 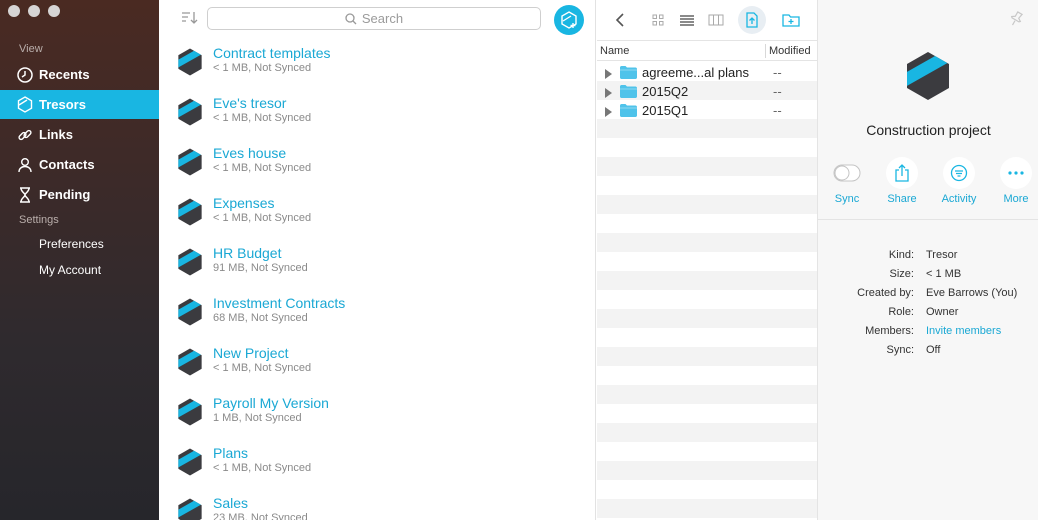 What do you see at coordinates (377, 219) in the screenshot?
I see `tresor-list-item: Expenses < 1 MB, Not Synced` at bounding box center [377, 219].